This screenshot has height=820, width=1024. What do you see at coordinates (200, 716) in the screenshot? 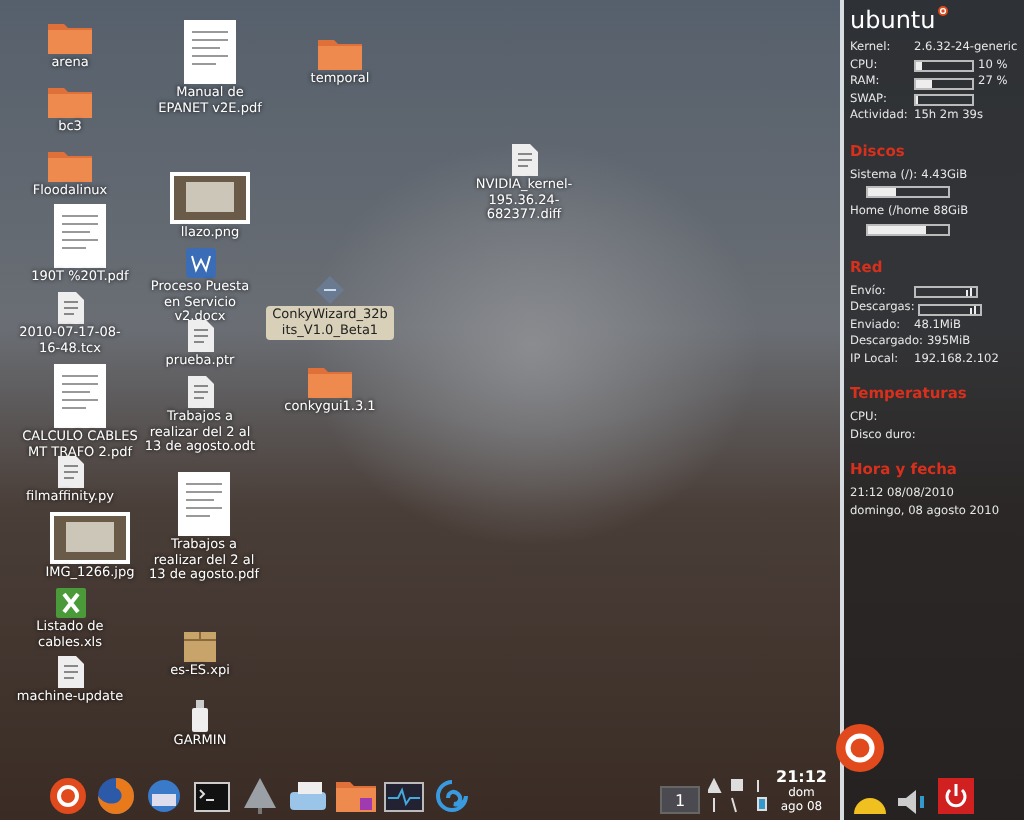
I see `usb-drive-icon` at bounding box center [200, 716].